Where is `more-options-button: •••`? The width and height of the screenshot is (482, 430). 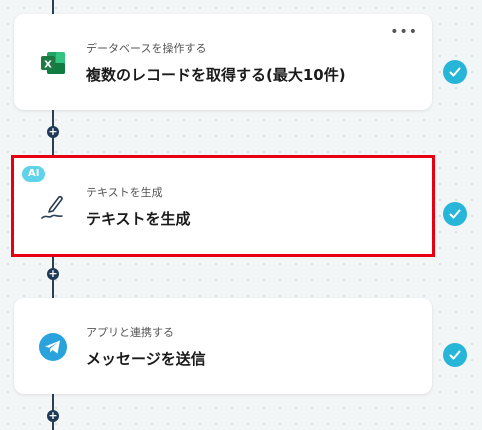 more-options-button: ••• is located at coordinates (404, 32).